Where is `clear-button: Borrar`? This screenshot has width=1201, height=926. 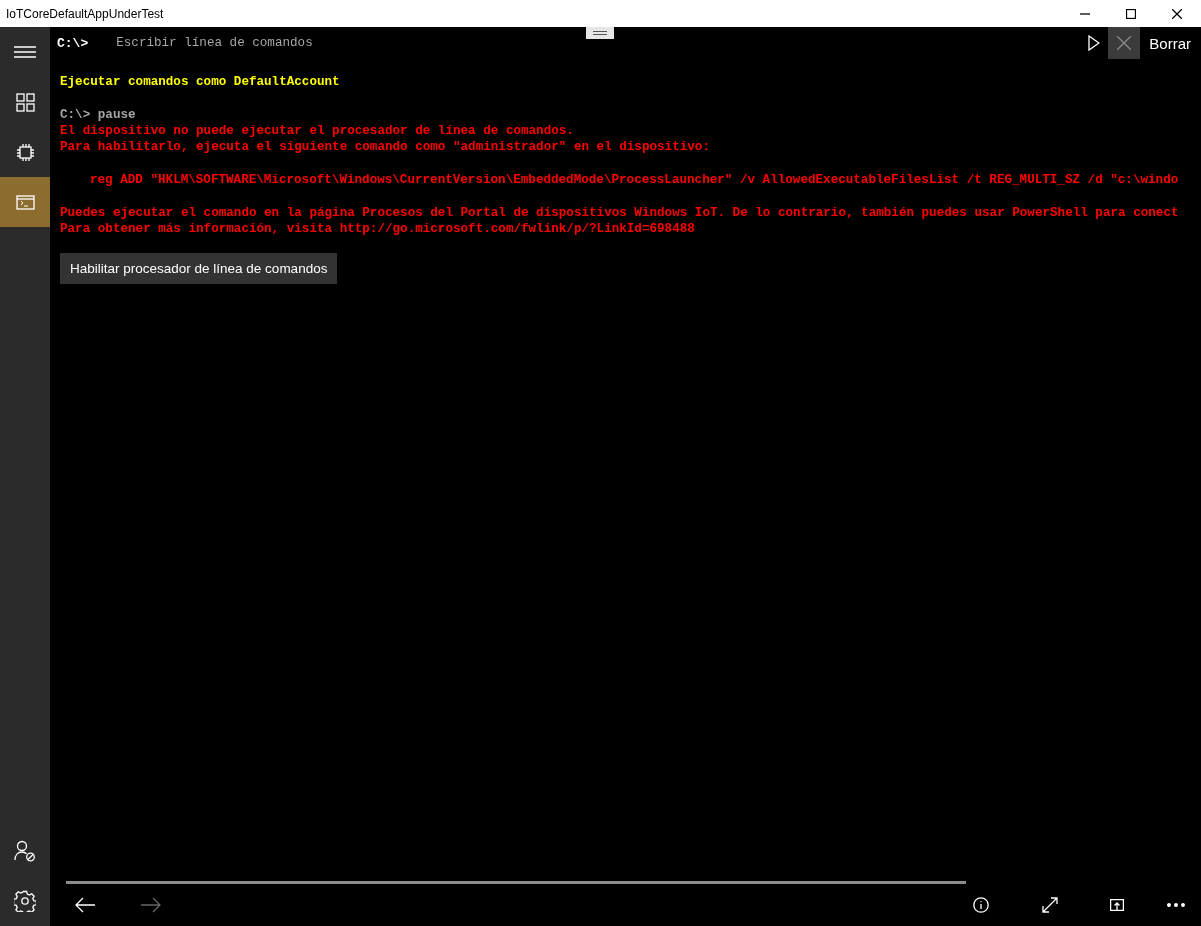
clear-button: Borrar is located at coordinates (1170, 43).